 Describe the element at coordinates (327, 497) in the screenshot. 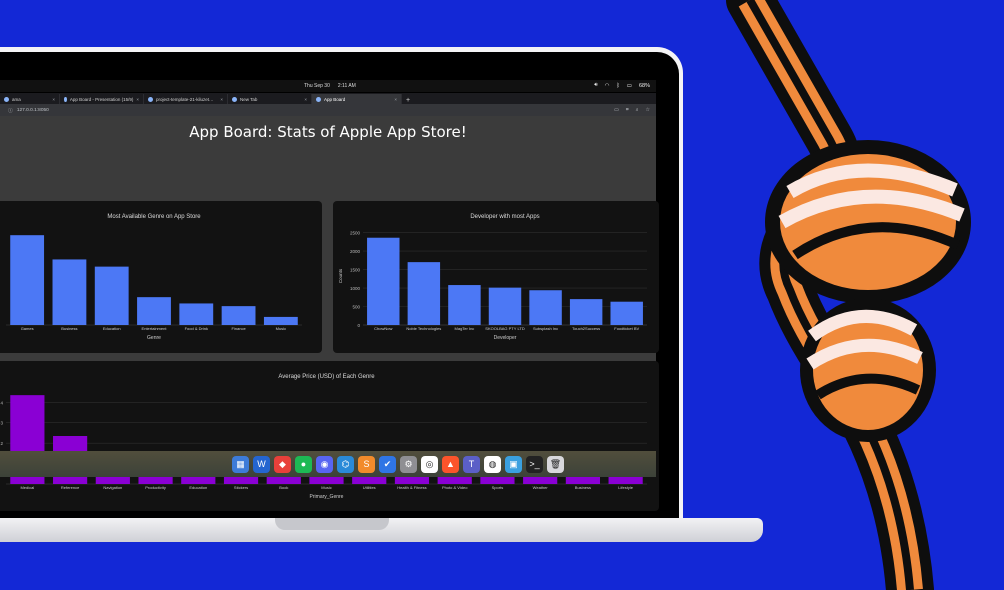

I see `x-axis-title: Primary_Genre` at that location.